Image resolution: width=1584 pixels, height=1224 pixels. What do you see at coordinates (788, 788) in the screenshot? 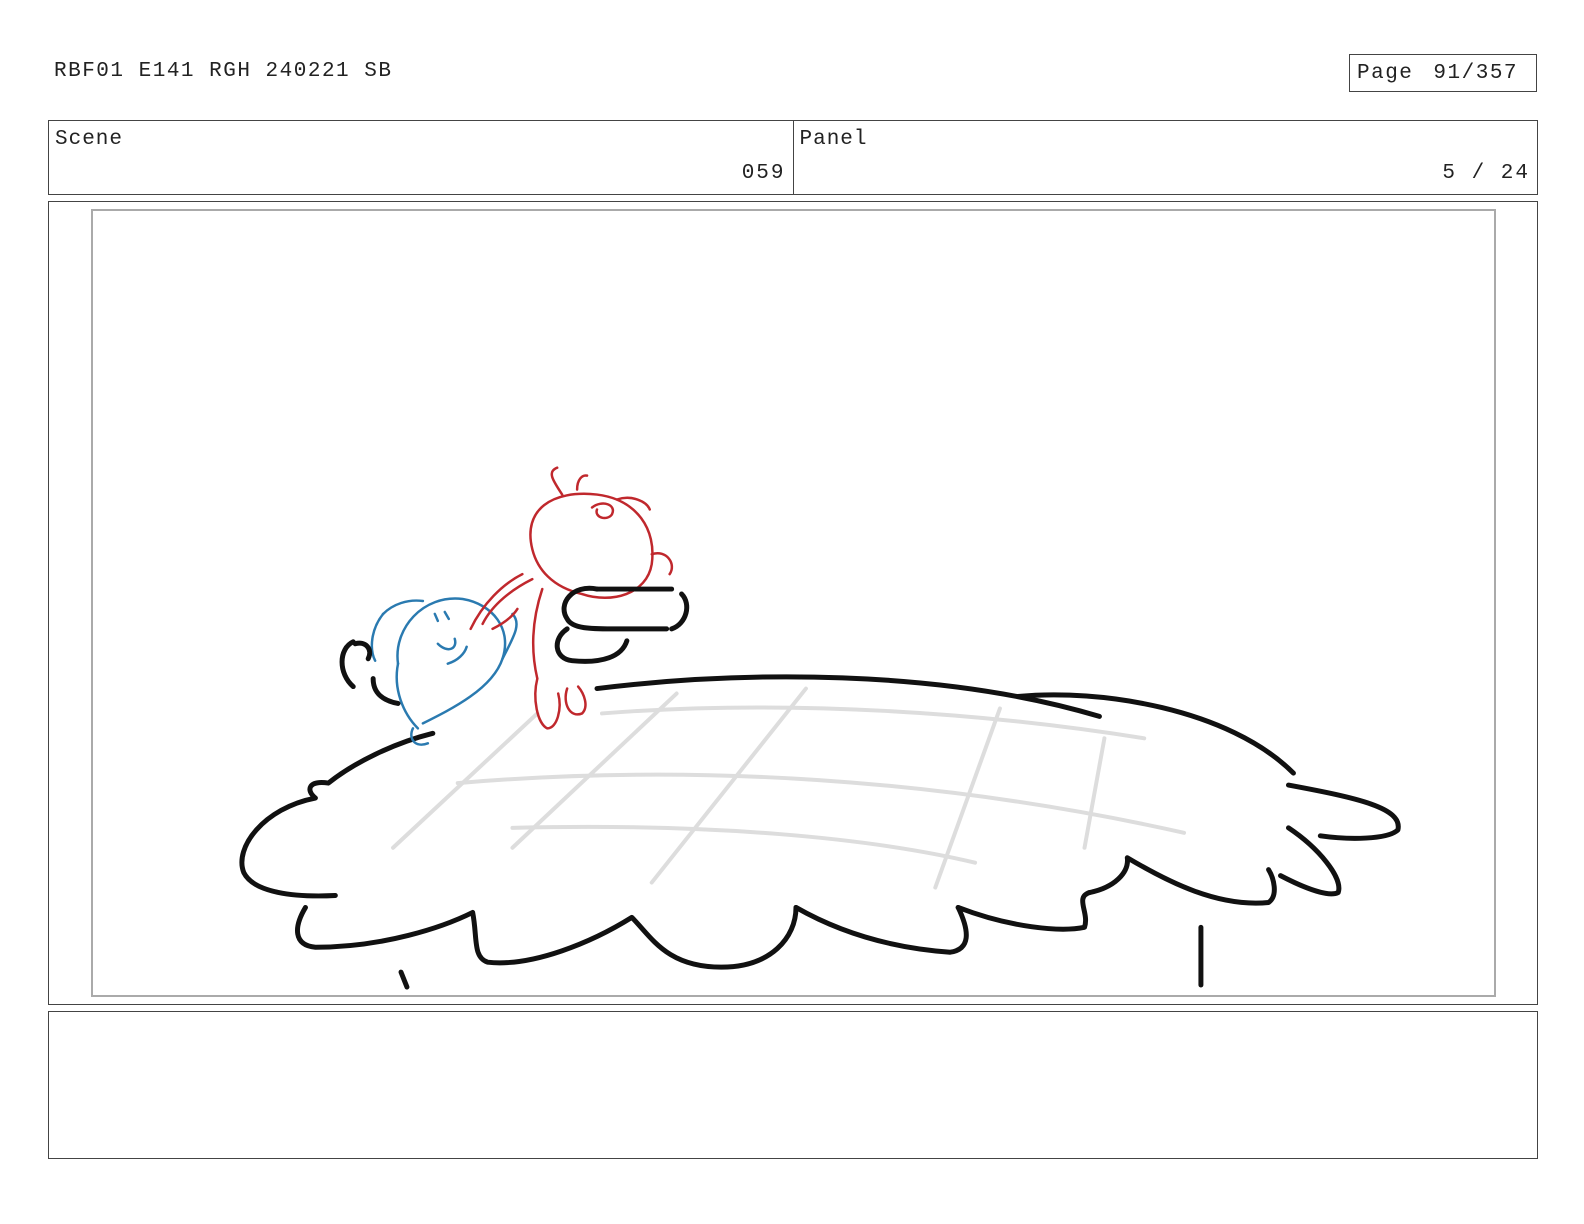
I see `blanket-grid` at bounding box center [788, 788].